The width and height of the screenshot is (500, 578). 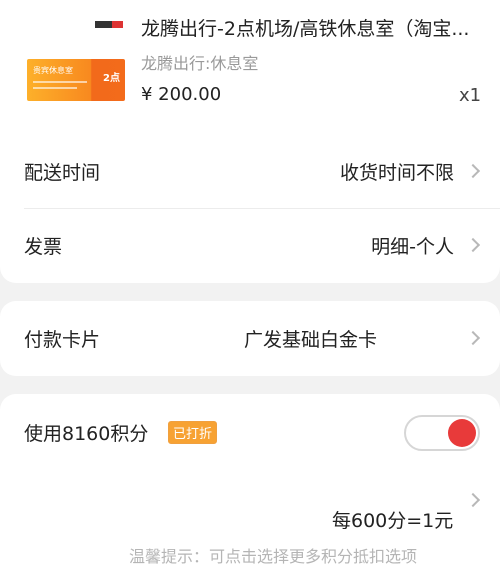 I want to click on brand-logo, so click(x=109, y=24).